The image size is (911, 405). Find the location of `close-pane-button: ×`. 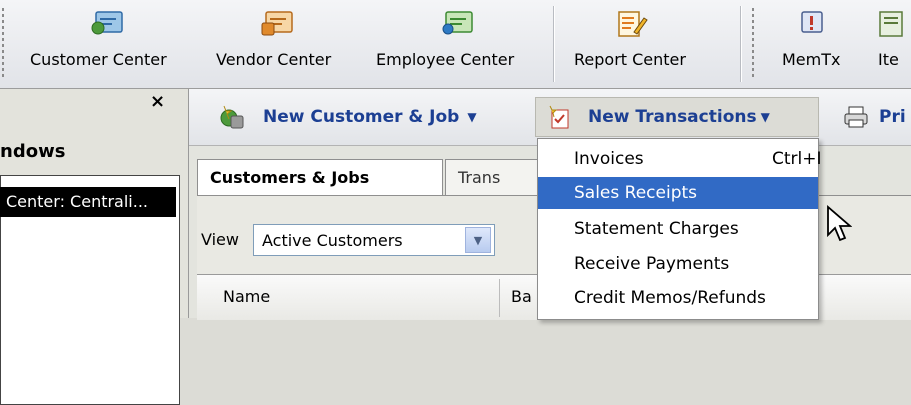

close-pane-button: × is located at coordinates (157, 101).